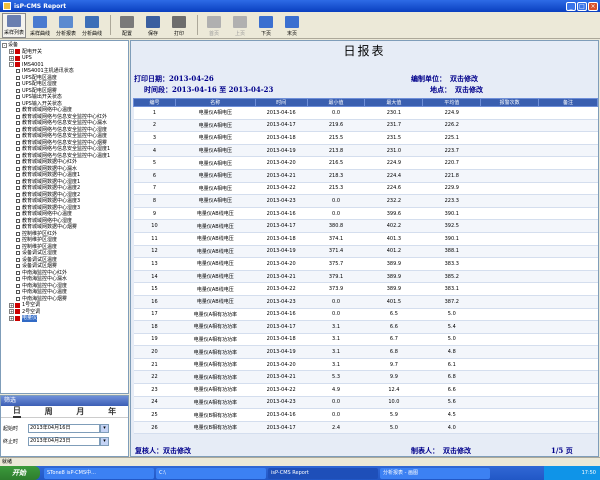 This screenshot has height=480, width=600. Describe the element at coordinates (365, 239) in the screenshot. I see `table-row: 11 电量仪AB线电压 2013-04-18 374.1 401.3 390.1` at that location.